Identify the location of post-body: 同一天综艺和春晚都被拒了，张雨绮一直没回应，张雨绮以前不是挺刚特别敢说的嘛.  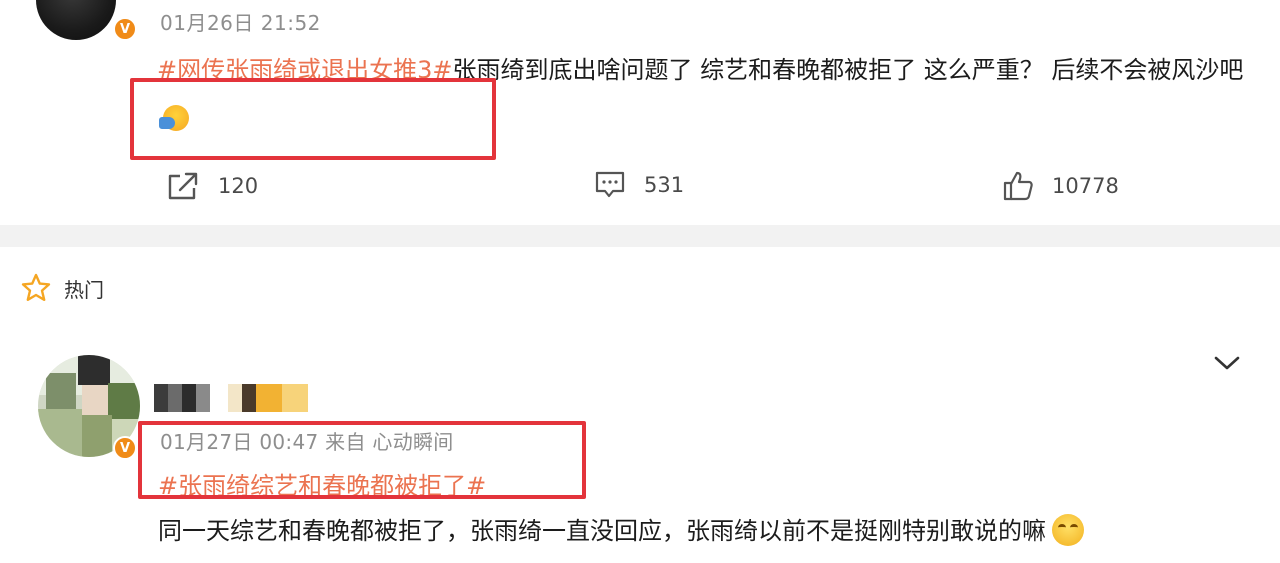
(602, 531).